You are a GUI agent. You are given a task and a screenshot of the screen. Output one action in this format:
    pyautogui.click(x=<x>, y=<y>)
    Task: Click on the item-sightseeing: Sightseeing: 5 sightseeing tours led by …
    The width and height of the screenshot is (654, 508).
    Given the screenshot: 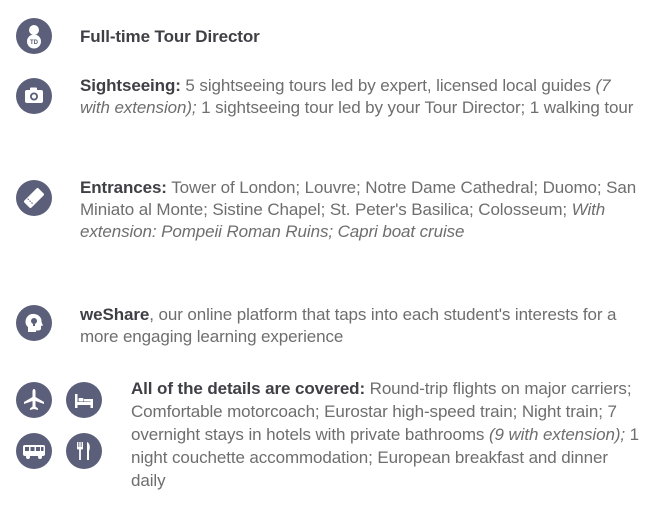 What is the action you would take?
    pyautogui.click(x=360, y=97)
    